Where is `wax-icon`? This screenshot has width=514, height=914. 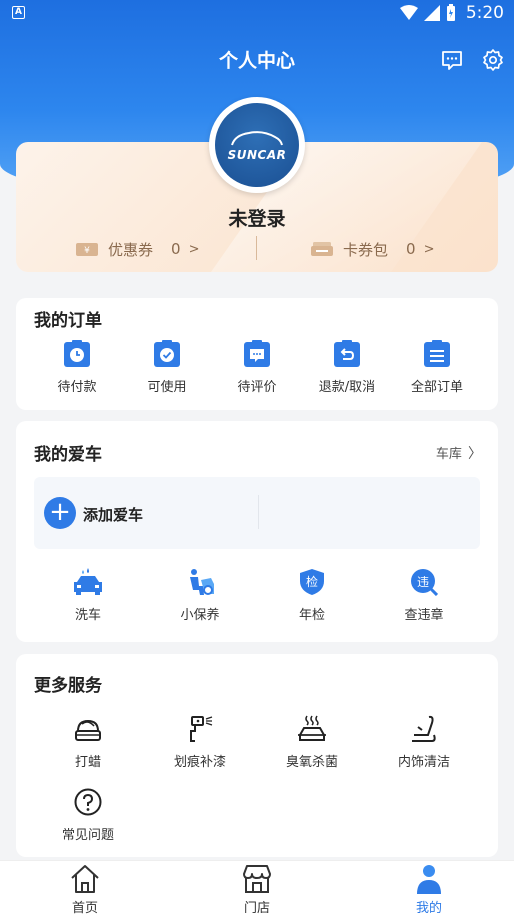 wax-icon is located at coordinates (88, 730).